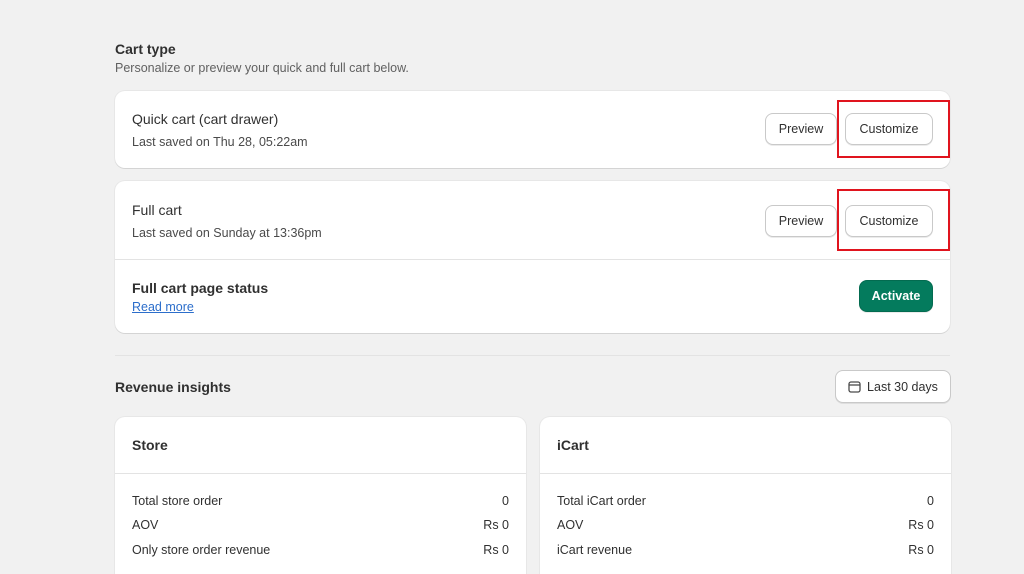 This screenshot has width=1024, height=574. What do you see at coordinates (145, 49) in the screenshot?
I see `cart-type-title: Cart type` at bounding box center [145, 49].